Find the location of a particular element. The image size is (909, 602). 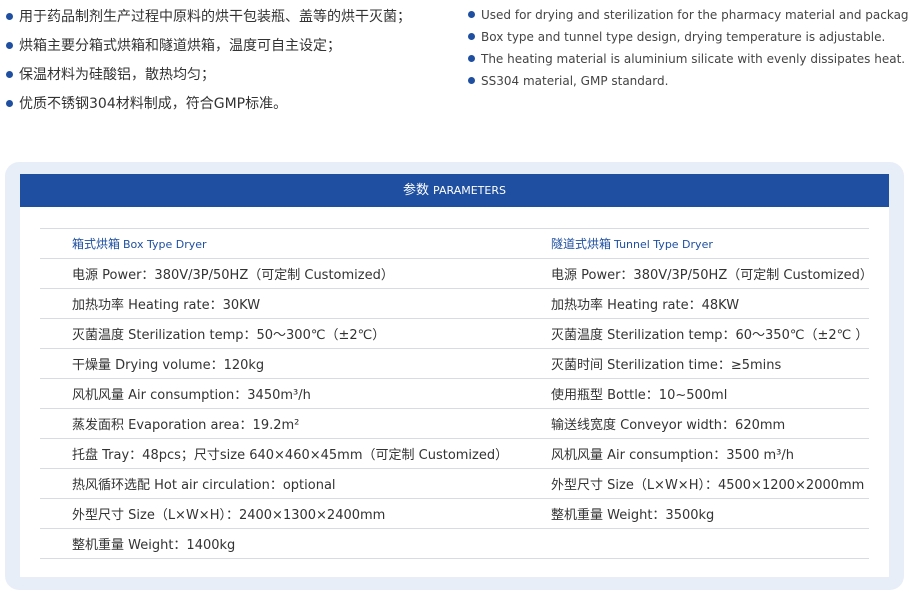

feature-item: 烘箱主要分箱式烘箱和隧道烘箱，温度可自主设定； is located at coordinates (231, 50).